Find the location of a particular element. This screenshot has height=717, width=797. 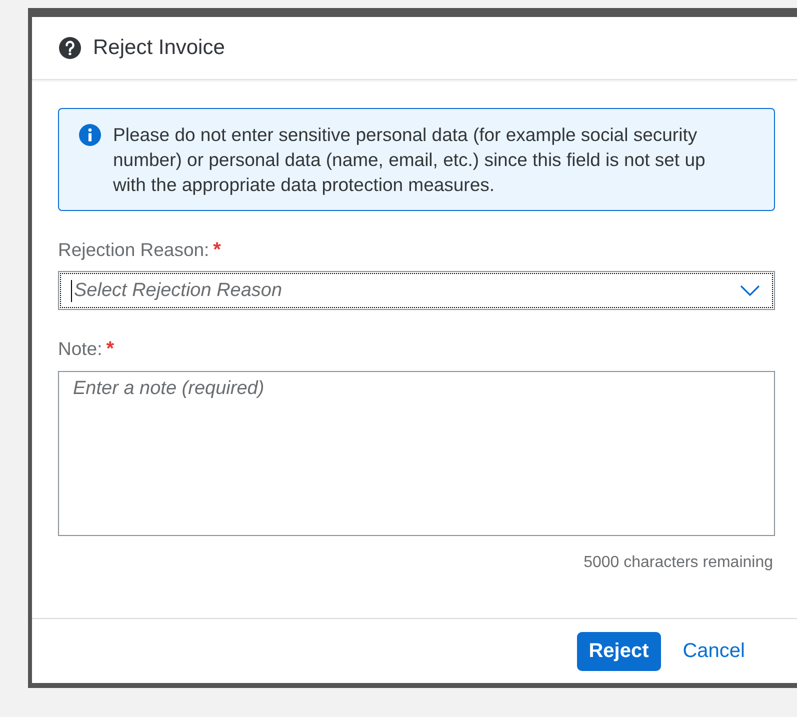

chevron-down-icon is located at coordinates (750, 290).